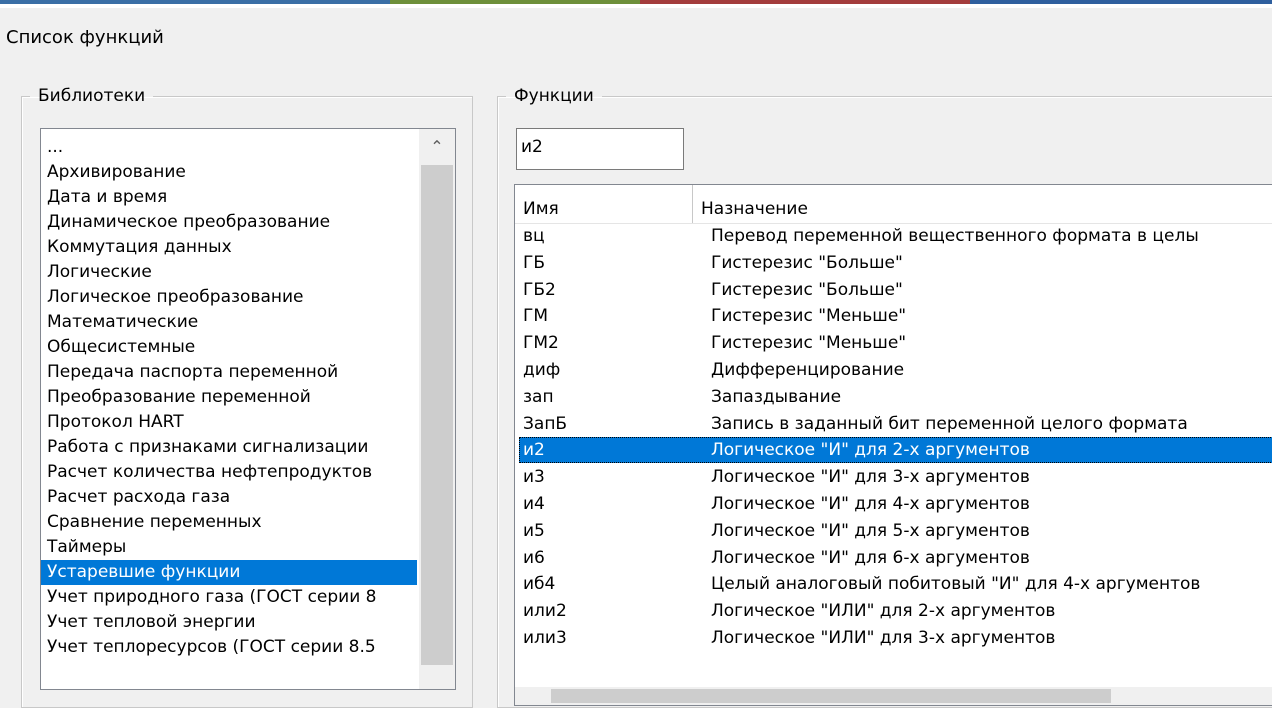  What do you see at coordinates (229, 647) in the screenshot?
I see `list-item: Учет теплоресурсов (ГОСТ серии 8.5` at bounding box center [229, 647].